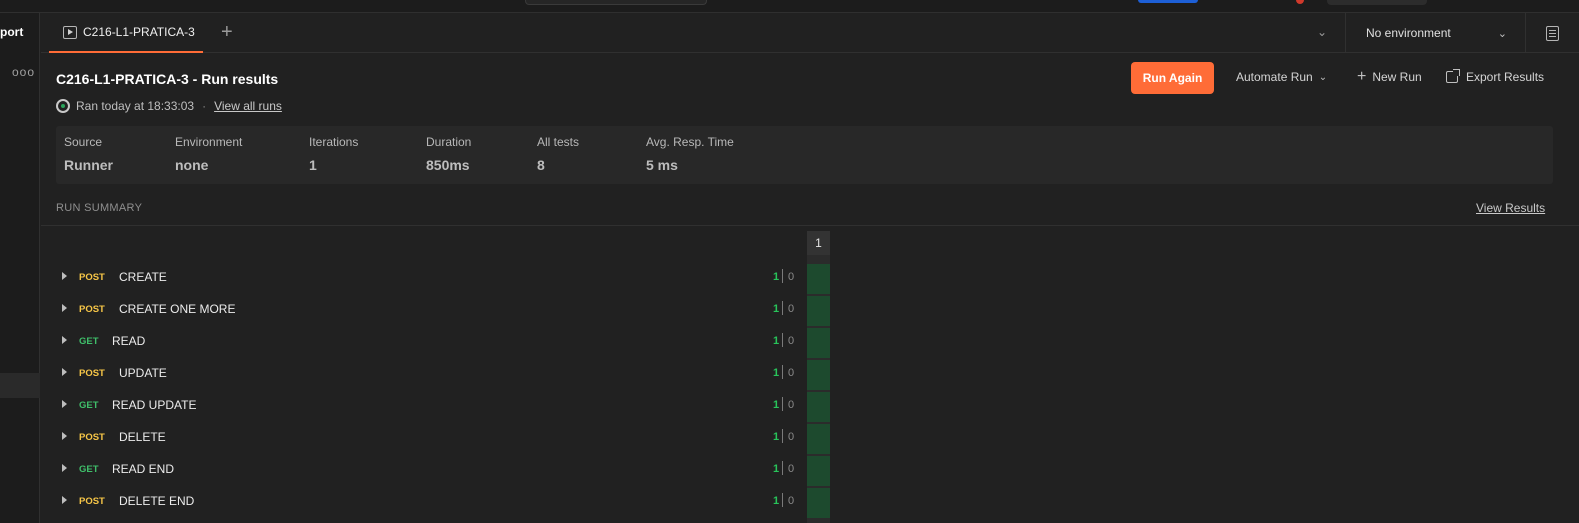 This screenshot has height=523, width=1579. What do you see at coordinates (616, 2) in the screenshot?
I see `search-bar` at bounding box center [616, 2].